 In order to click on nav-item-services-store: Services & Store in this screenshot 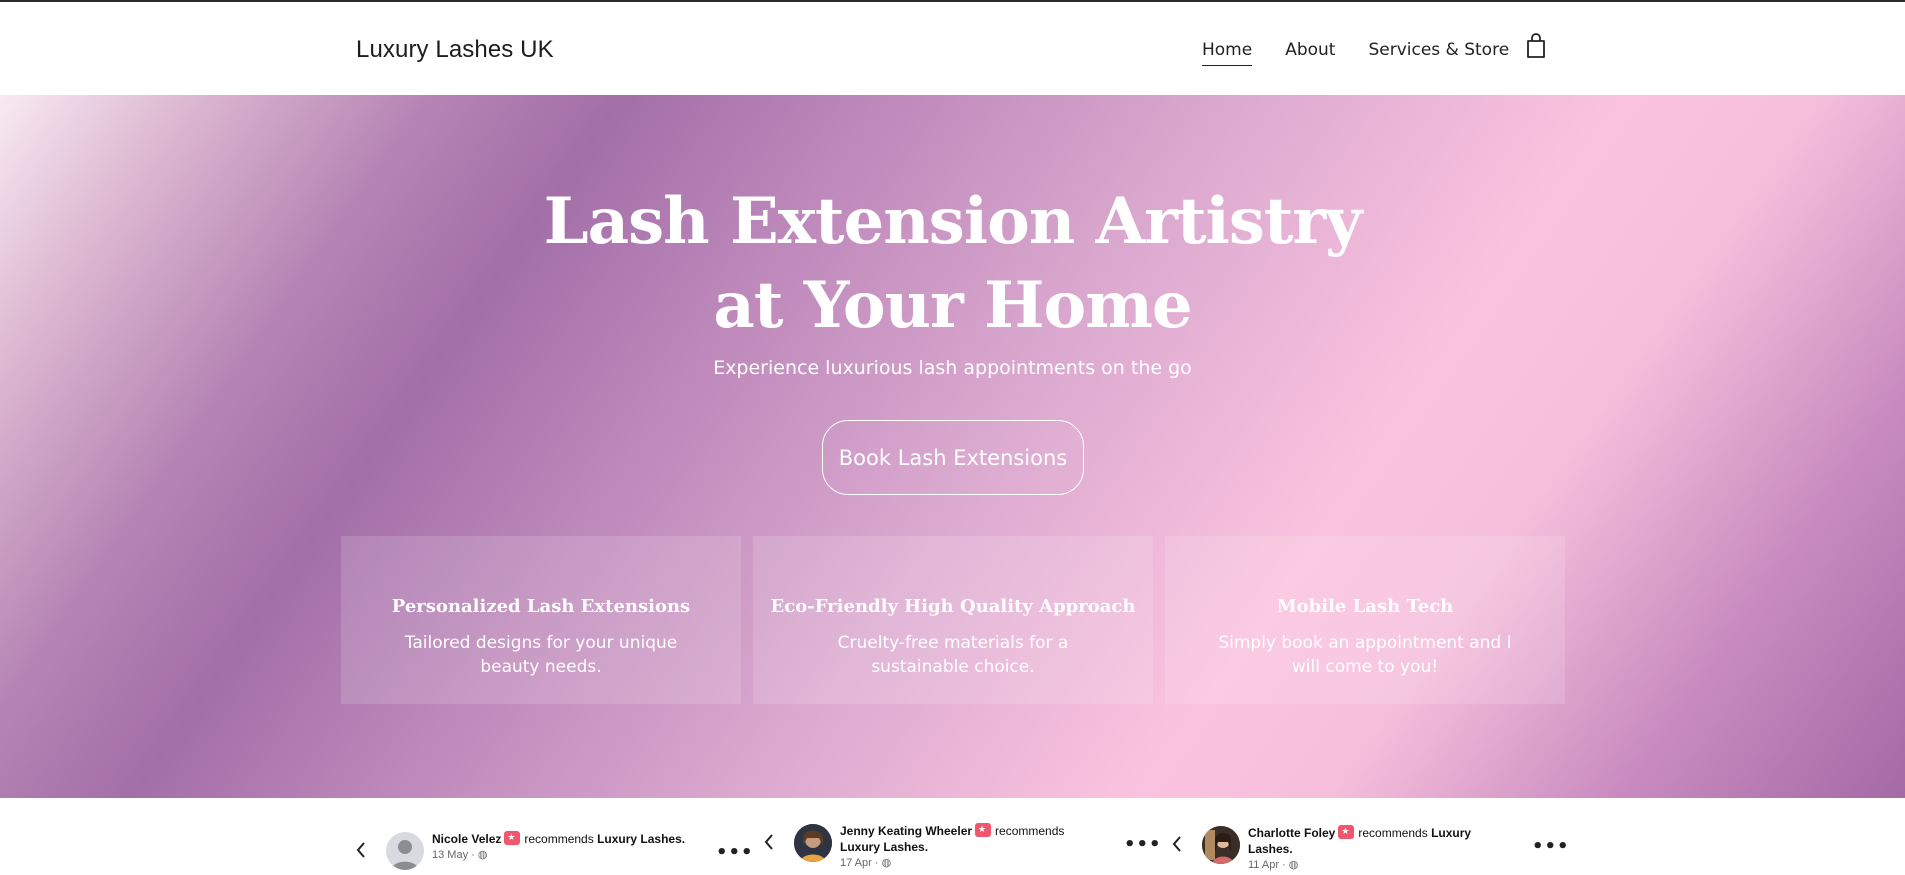, I will do `click(1438, 50)`.